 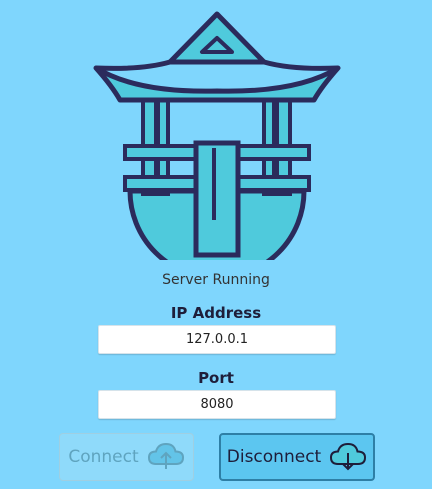 What do you see at coordinates (217, 404) in the screenshot?
I see `port-field: 8080` at bounding box center [217, 404].